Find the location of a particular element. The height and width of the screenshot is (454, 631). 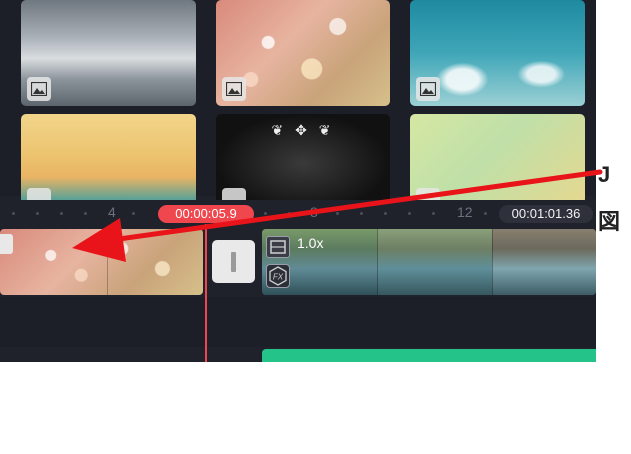

media-thumb-green is located at coordinates (497, 159).